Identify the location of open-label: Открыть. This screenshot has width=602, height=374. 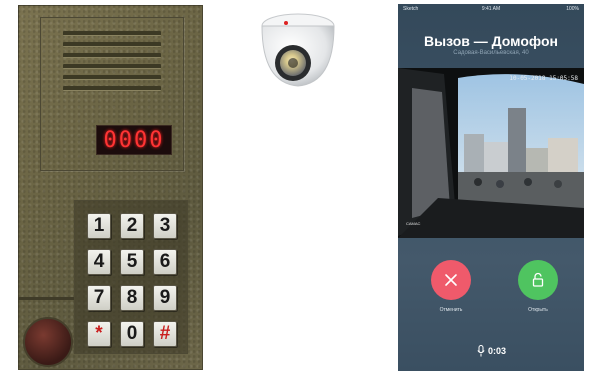
(538, 310).